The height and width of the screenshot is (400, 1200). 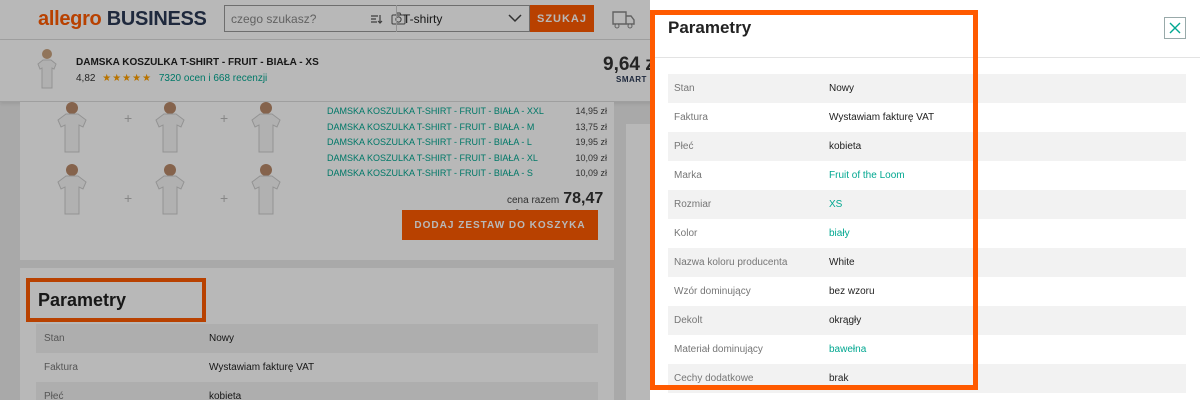 What do you see at coordinates (927, 262) in the screenshot?
I see `parameter-row: Nazwa koloru producenta White` at bounding box center [927, 262].